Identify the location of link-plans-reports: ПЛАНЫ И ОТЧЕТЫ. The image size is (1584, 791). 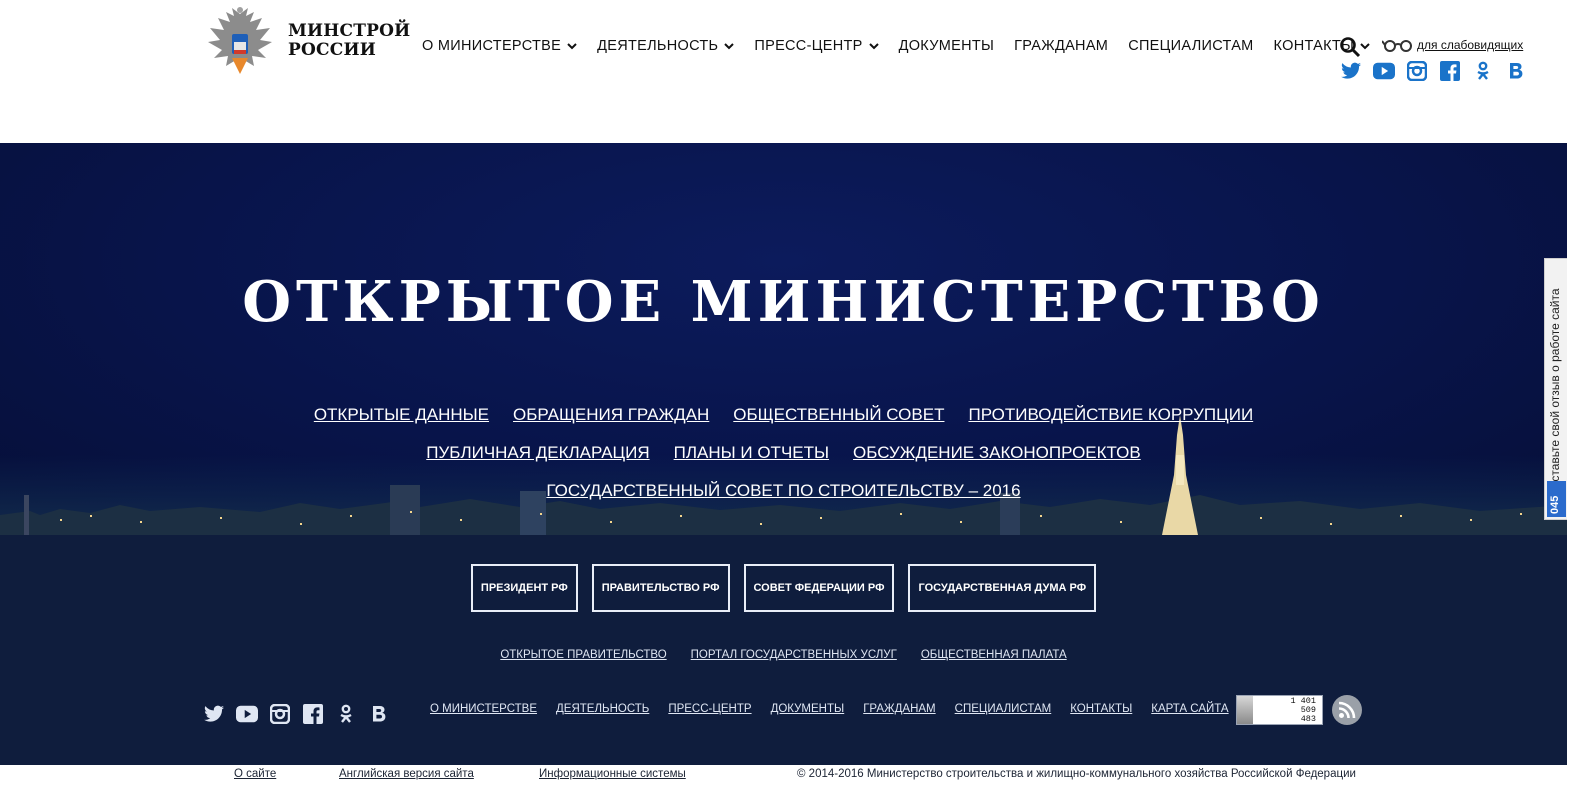
(751, 453).